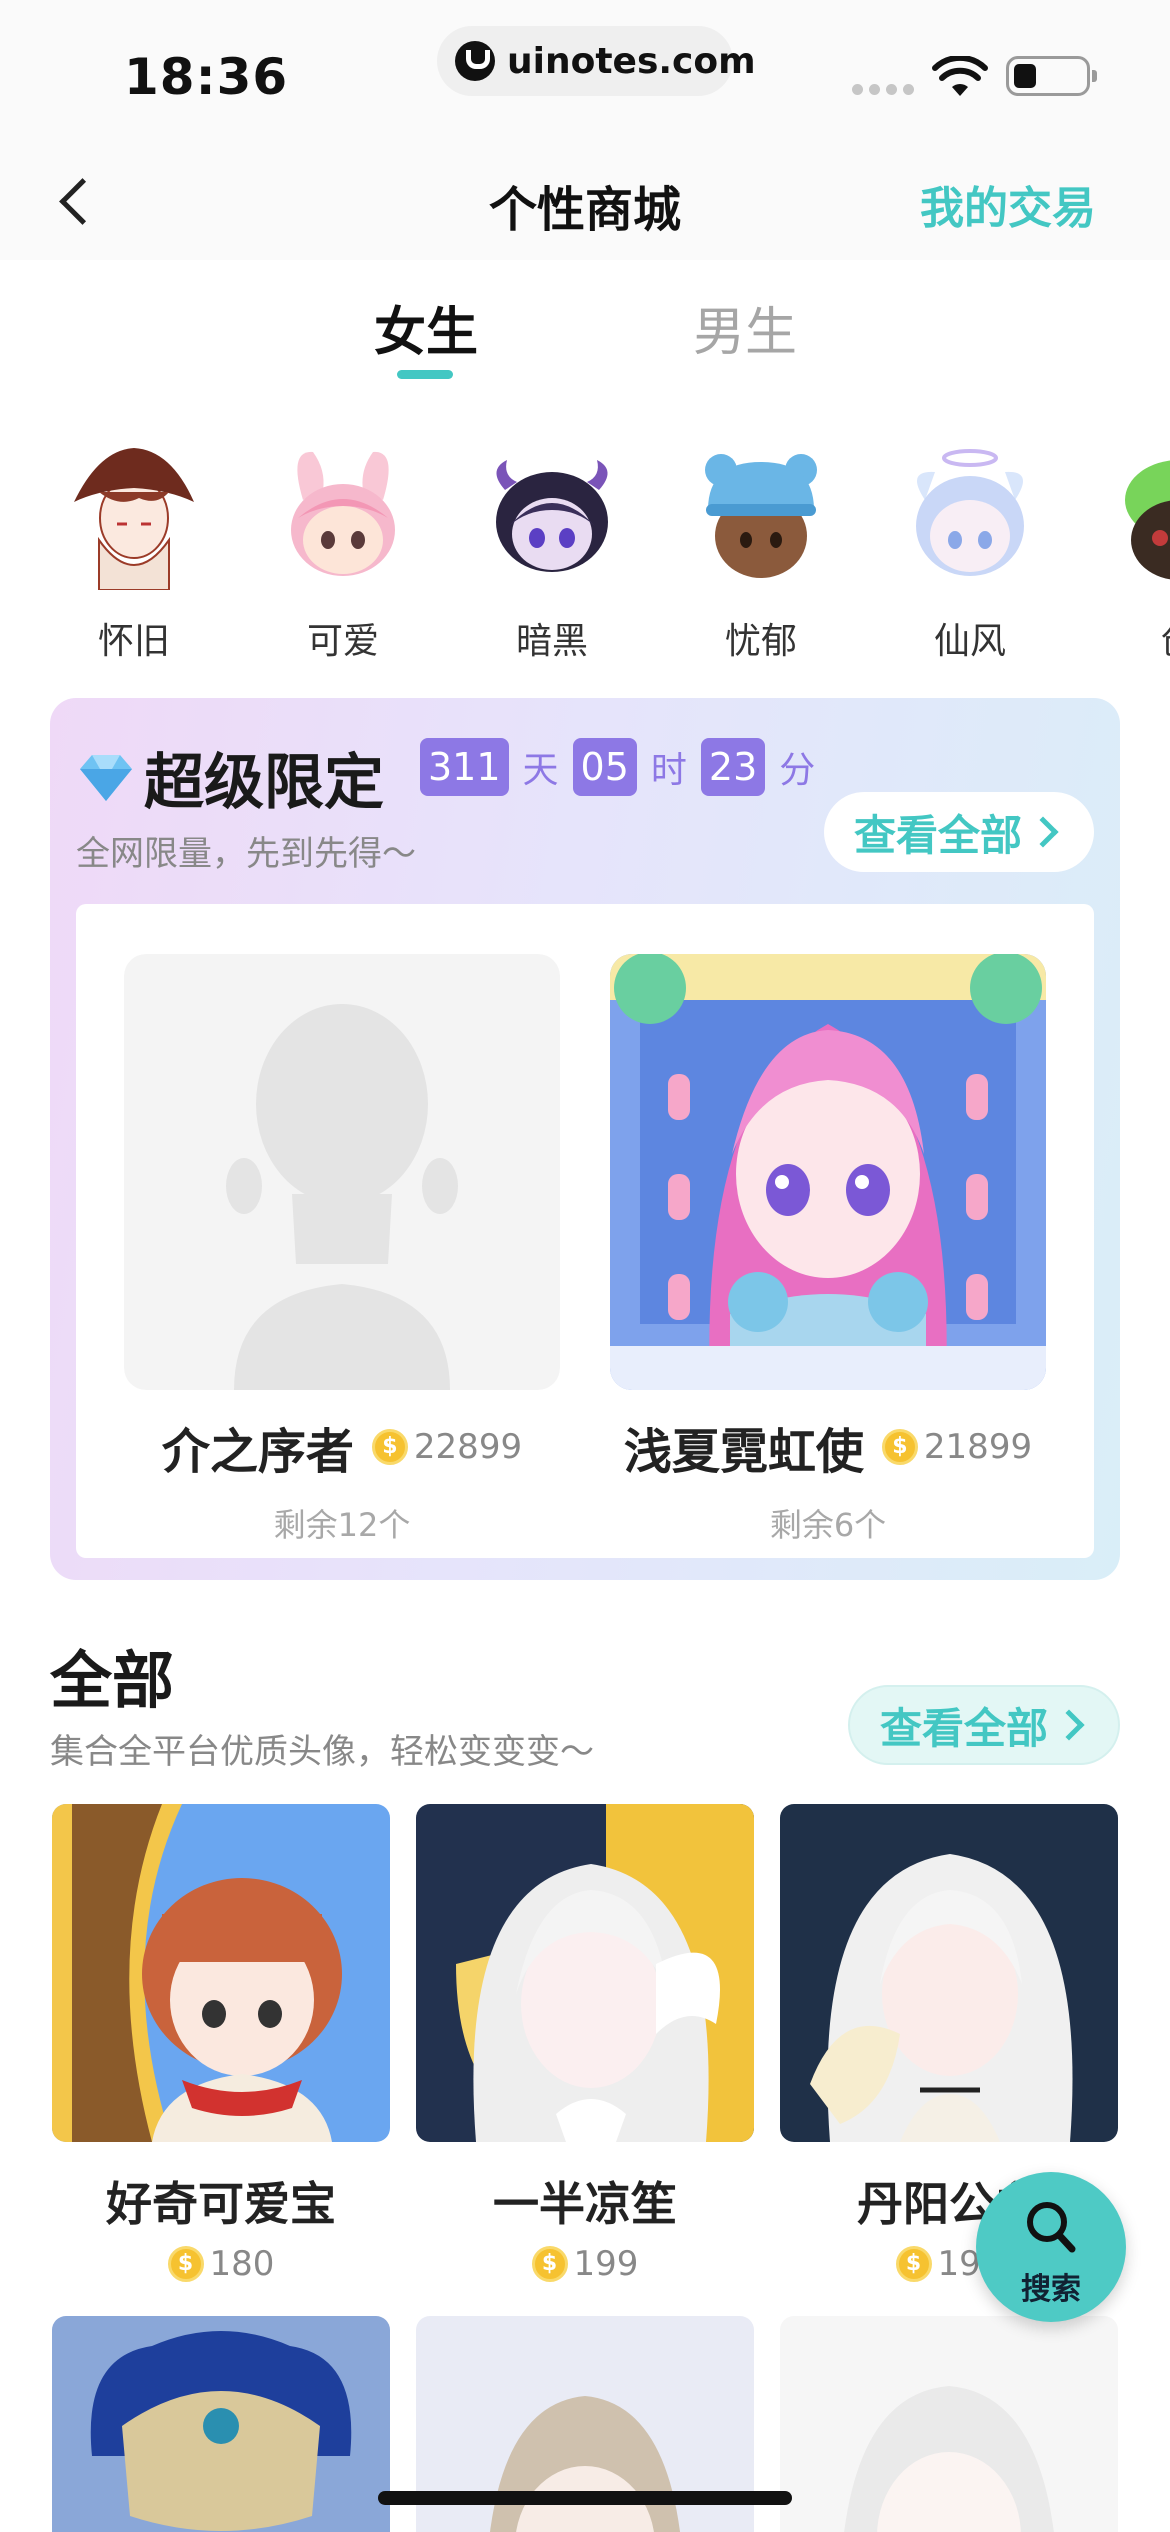 Image resolution: width=1170 pixels, height=2532 pixels. What do you see at coordinates (112, 1680) in the screenshot?
I see `all-section-title: 全部` at bounding box center [112, 1680].